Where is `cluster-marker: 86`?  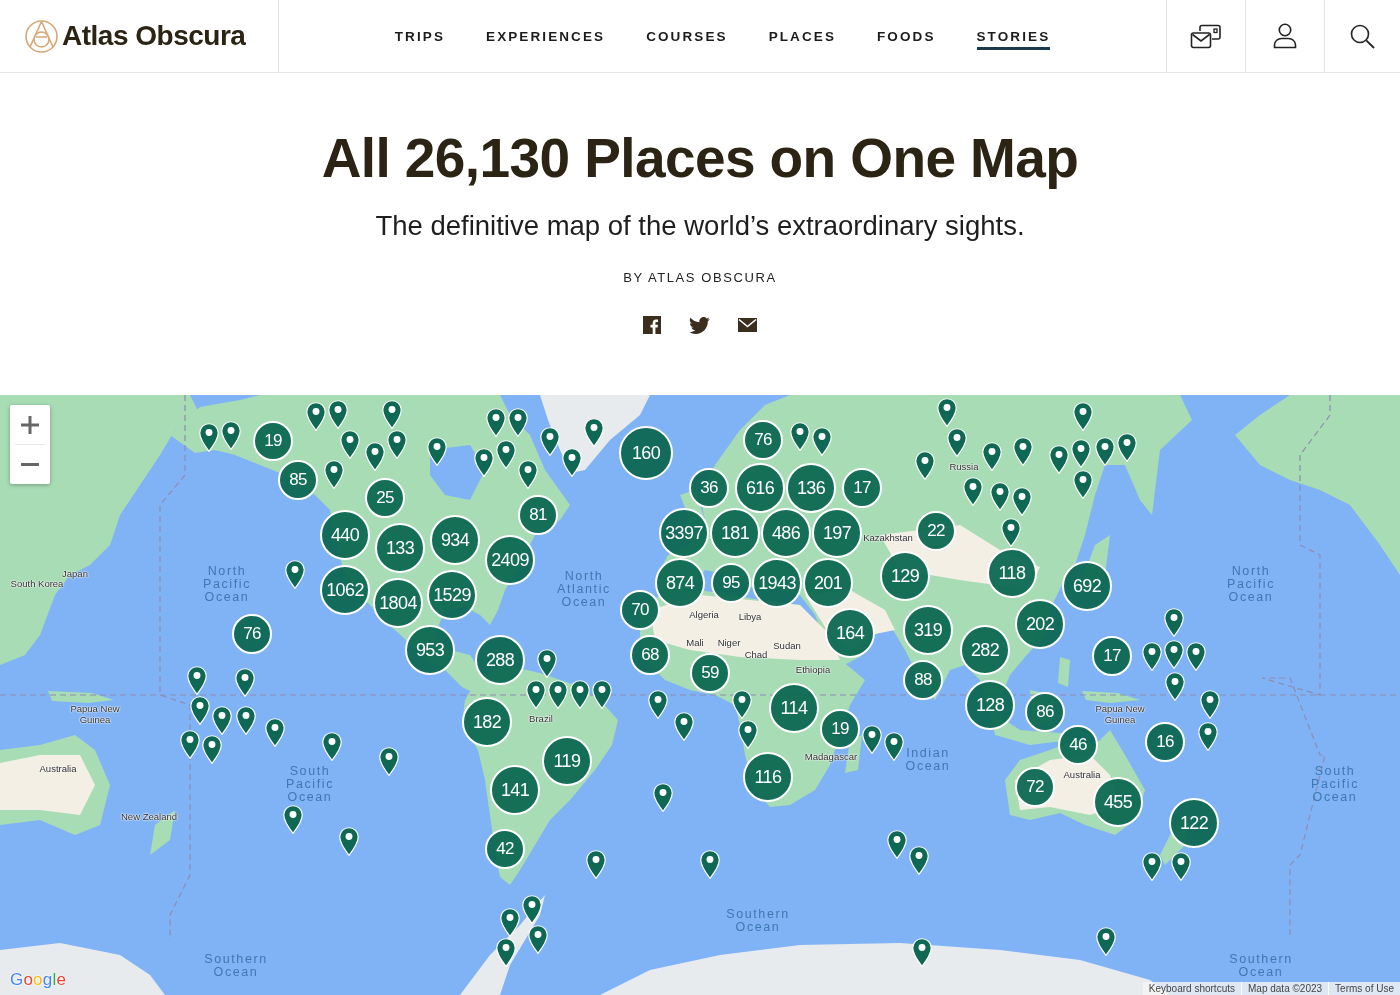
cluster-marker: 86 is located at coordinates (1045, 712).